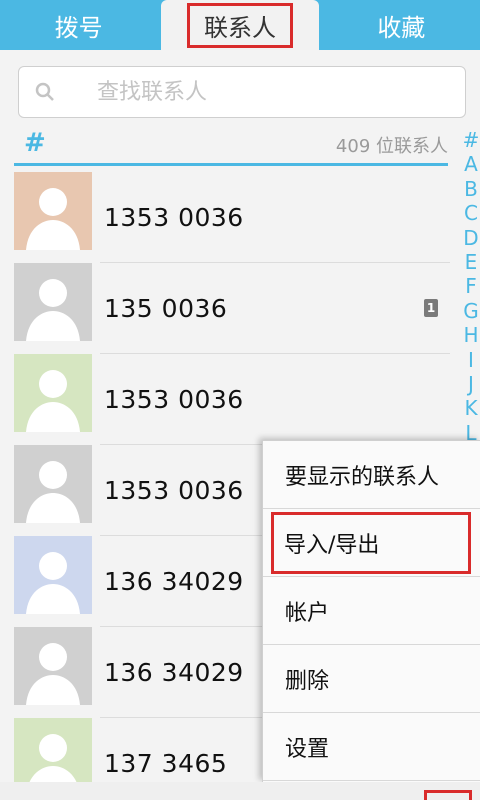 The height and width of the screenshot is (800, 480). What do you see at coordinates (166, 763) in the screenshot?
I see `contact-name: 137 3465` at bounding box center [166, 763].